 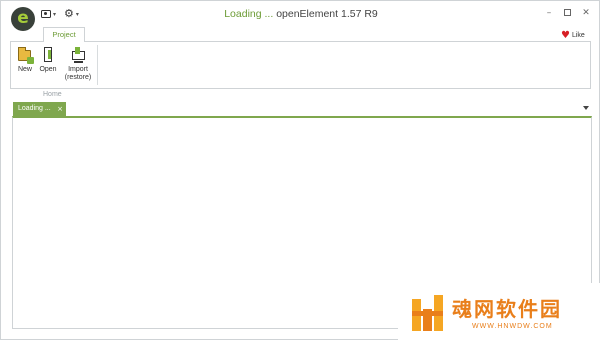 I want to click on maximize-button, so click(x=567, y=13).